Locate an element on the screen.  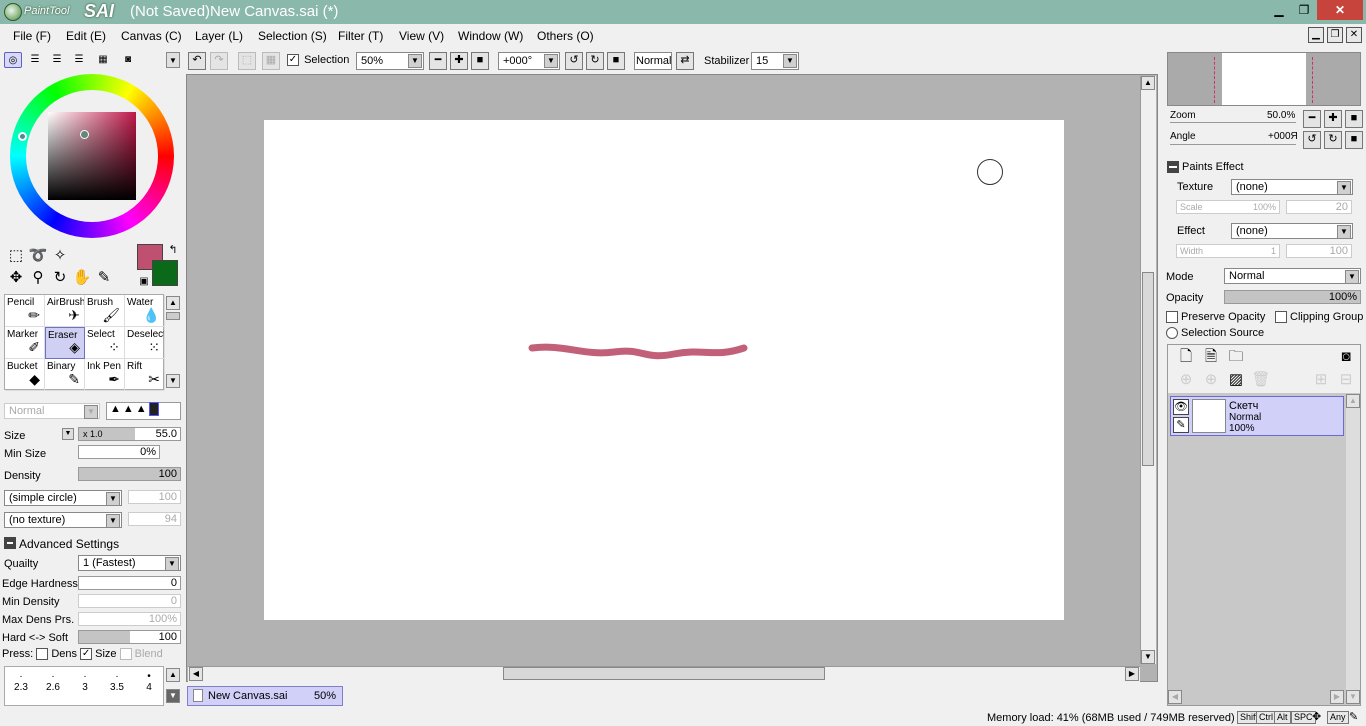
transparent-color-icon: ▣ is located at coordinates (144, 282).